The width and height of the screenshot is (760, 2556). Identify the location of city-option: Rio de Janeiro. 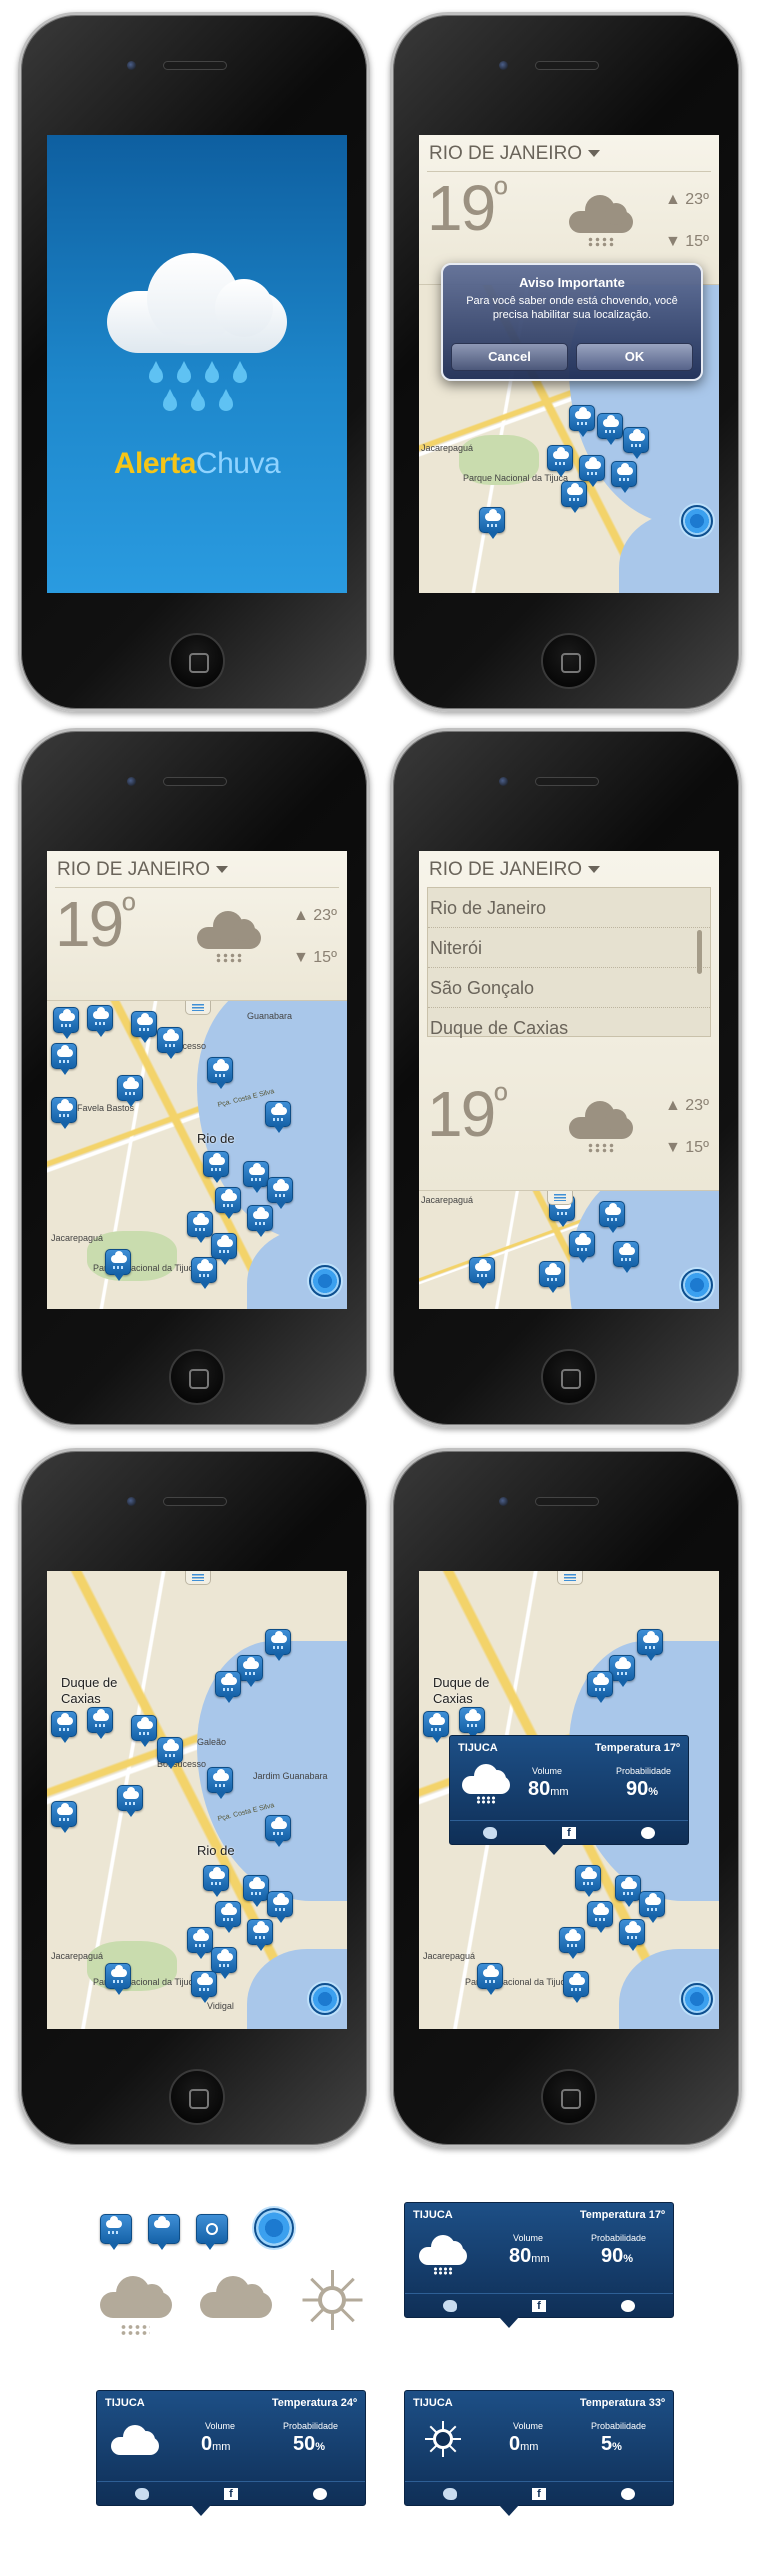
(569, 908).